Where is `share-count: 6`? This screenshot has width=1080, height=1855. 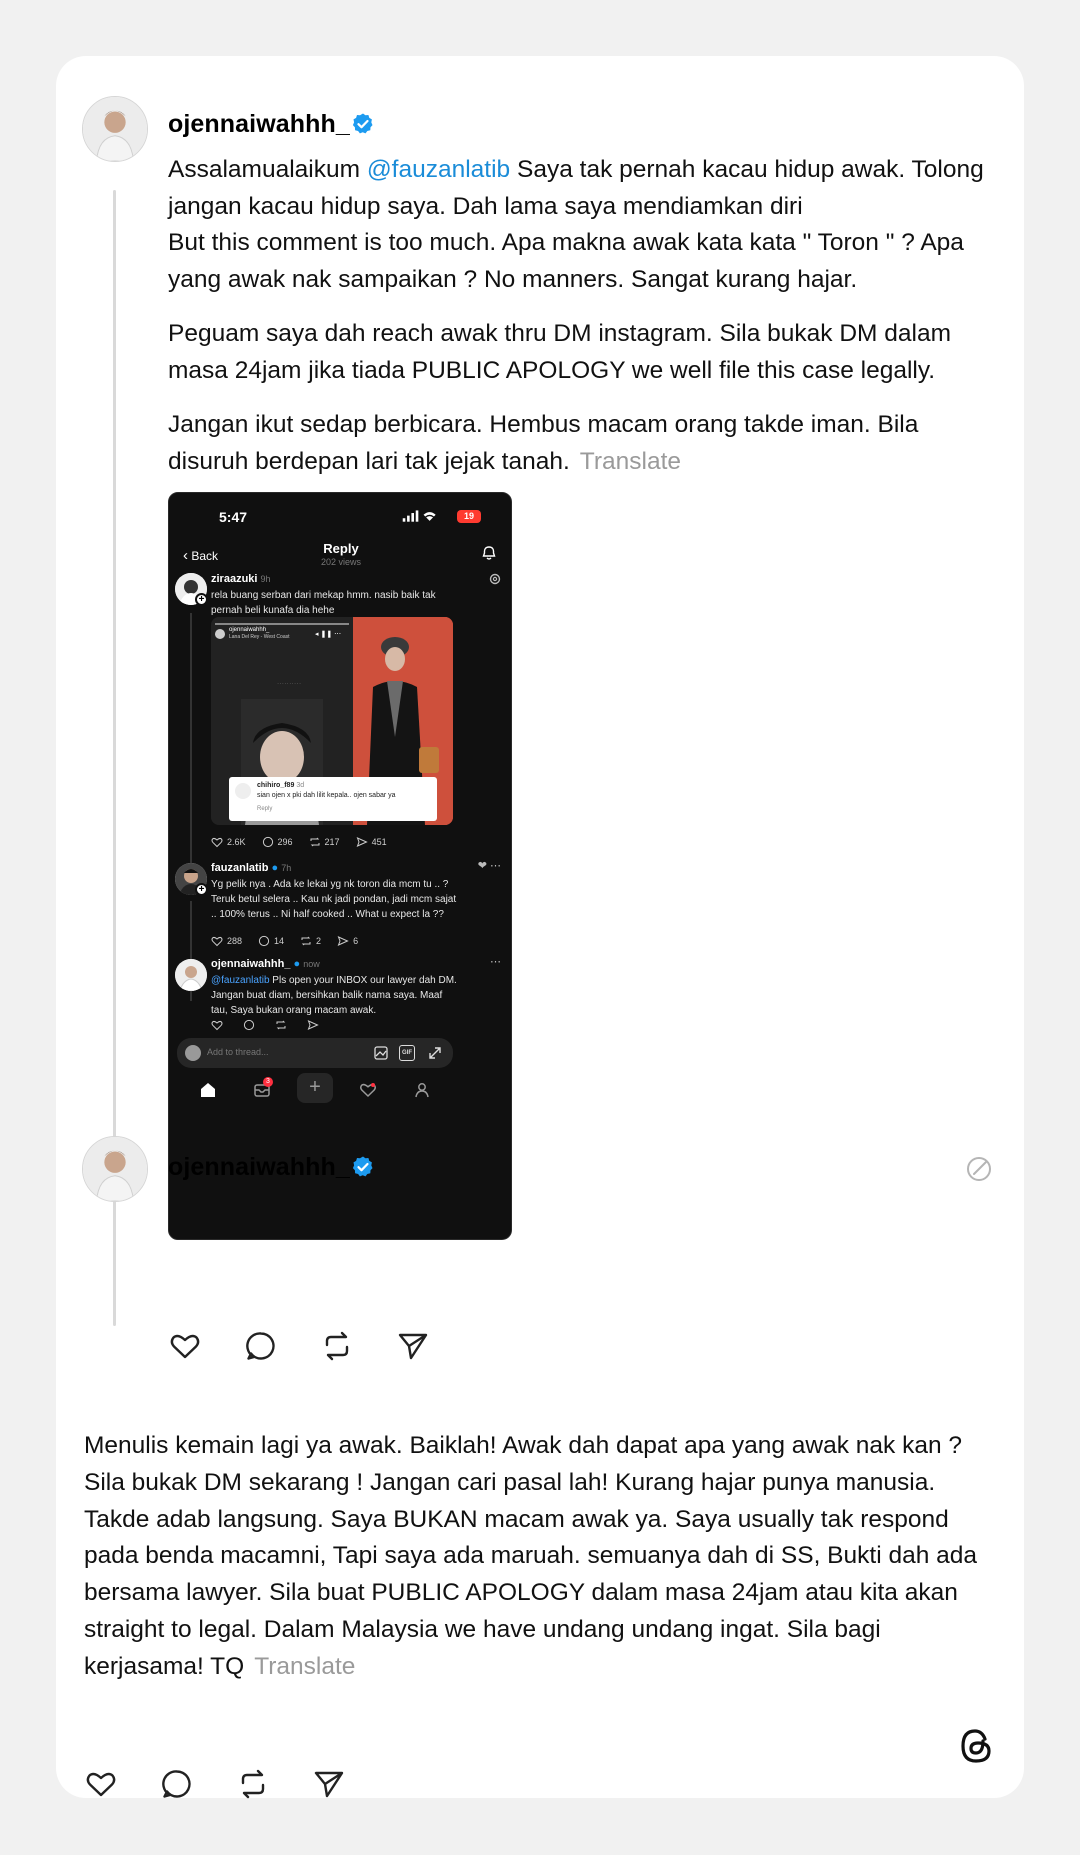 share-count: 6 is located at coordinates (347, 941).